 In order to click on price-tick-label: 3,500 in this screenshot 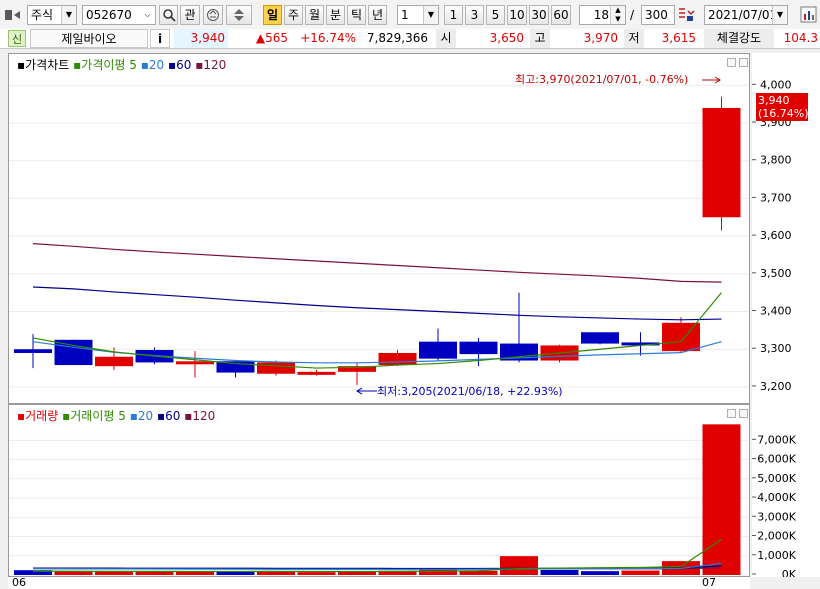, I will do `click(776, 273)`.